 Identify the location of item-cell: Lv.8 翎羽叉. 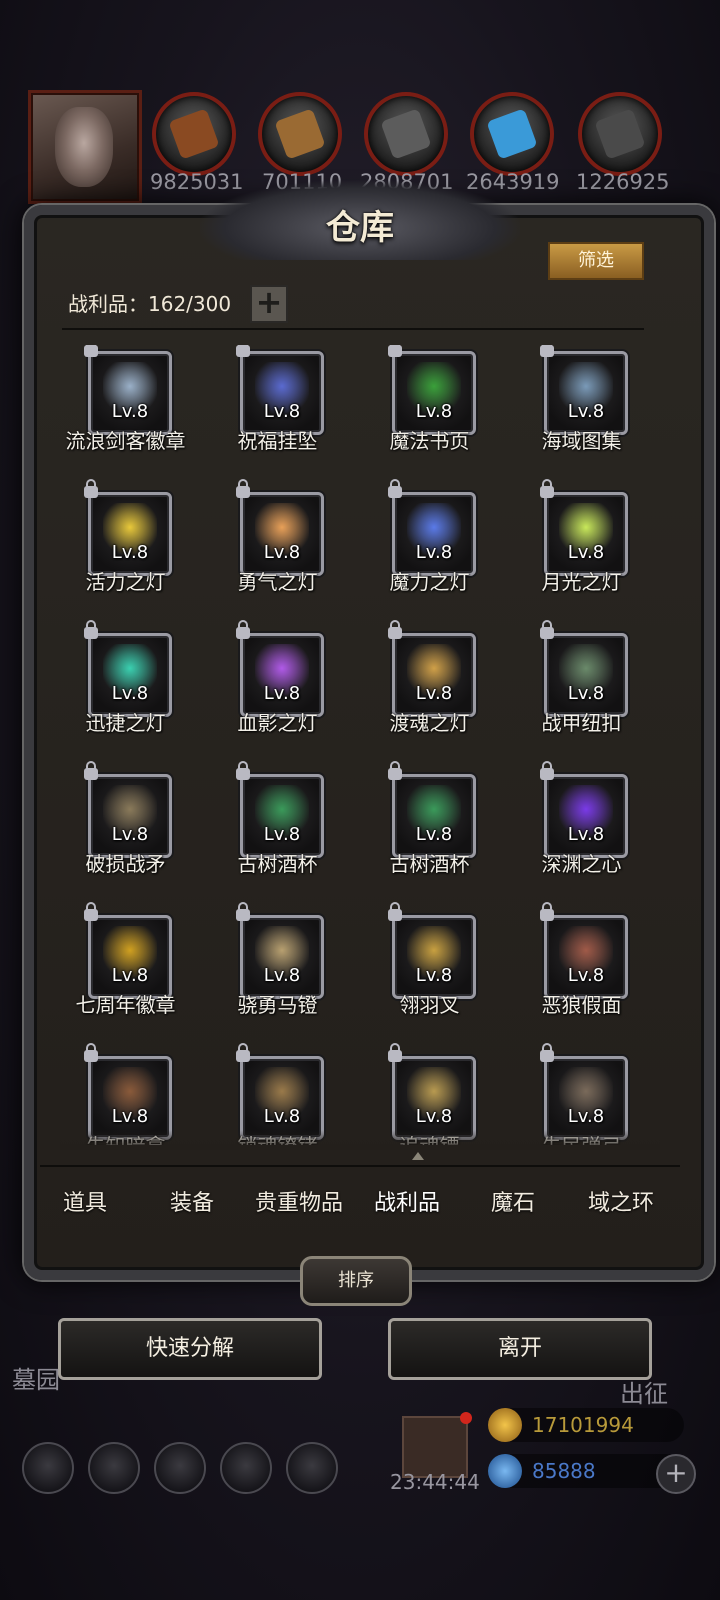
(429, 977).